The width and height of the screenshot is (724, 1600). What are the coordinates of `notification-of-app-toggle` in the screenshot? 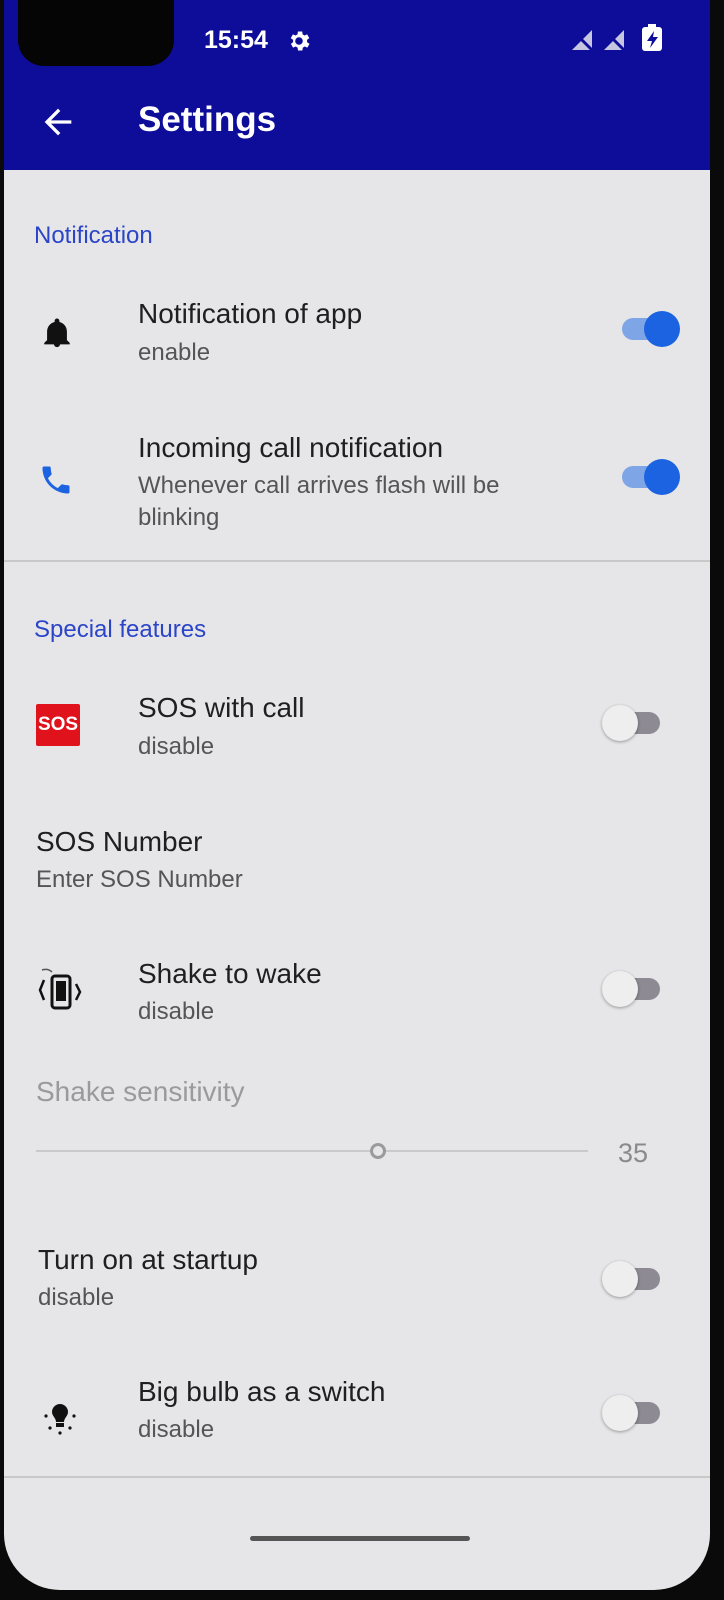 It's located at (648, 328).